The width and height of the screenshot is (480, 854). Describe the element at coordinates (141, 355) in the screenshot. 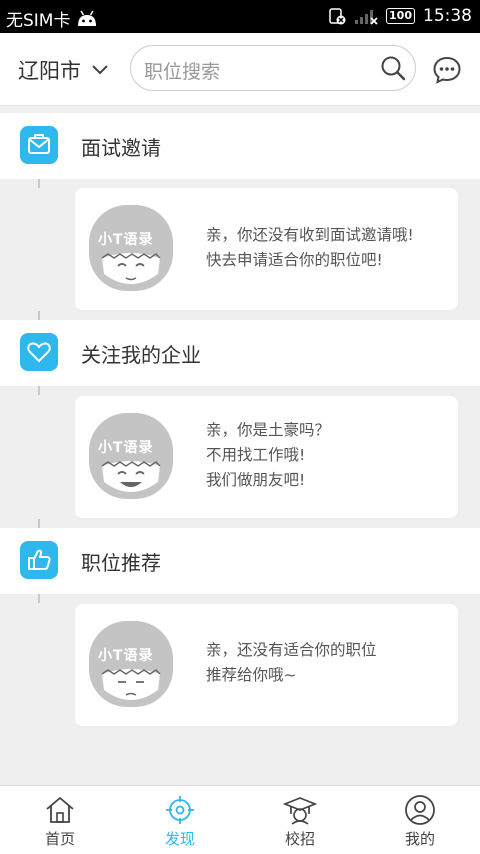

I see `section-title: 关注我的企业` at that location.